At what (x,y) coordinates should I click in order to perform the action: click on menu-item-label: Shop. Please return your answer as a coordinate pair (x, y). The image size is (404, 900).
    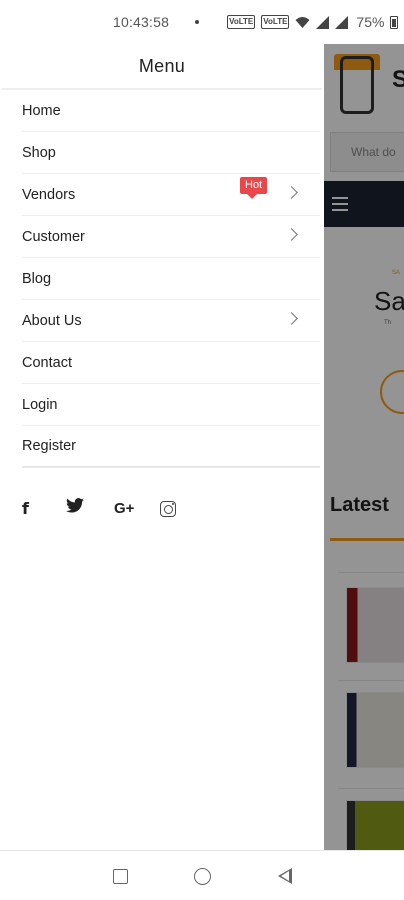
    Looking at the image, I should click on (39, 152).